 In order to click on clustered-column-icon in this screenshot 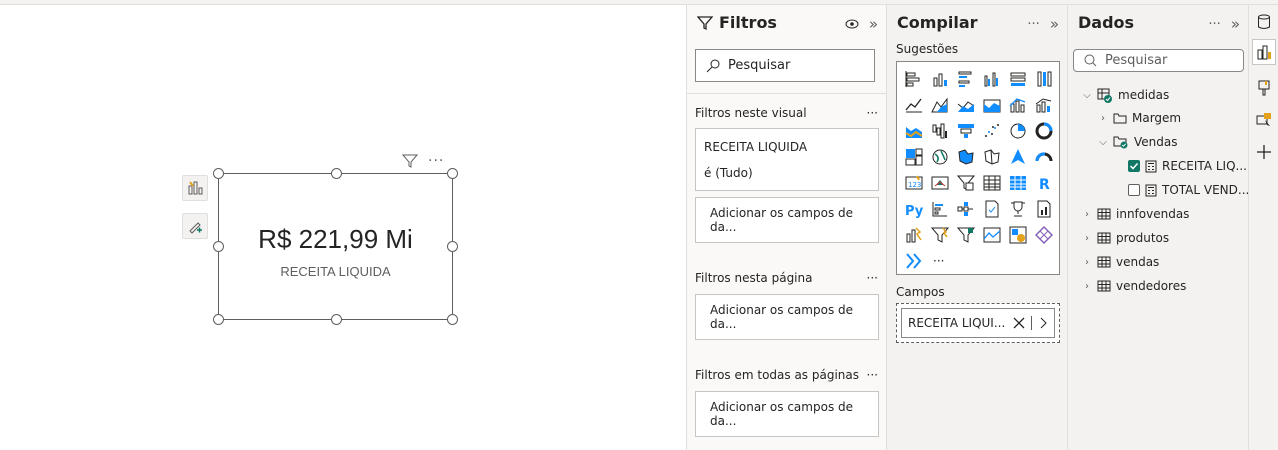, I will do `click(992, 79)`.